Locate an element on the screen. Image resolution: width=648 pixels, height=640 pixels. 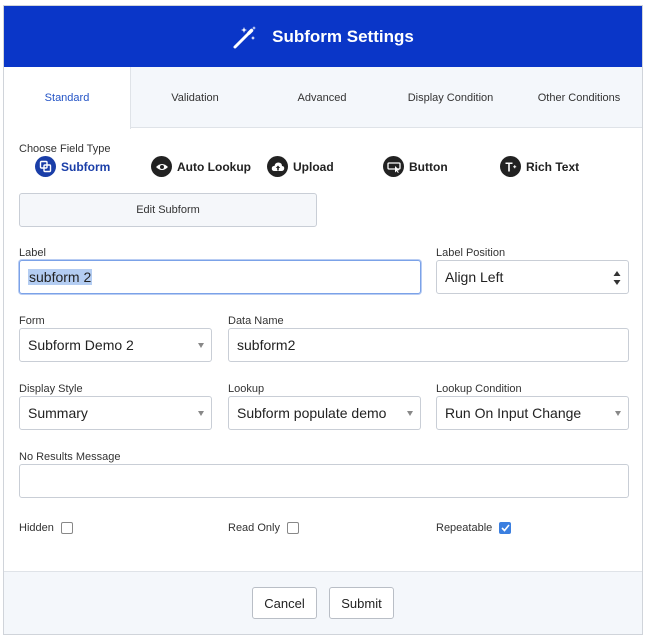
display-style-value: Summary is located at coordinates (58, 413).